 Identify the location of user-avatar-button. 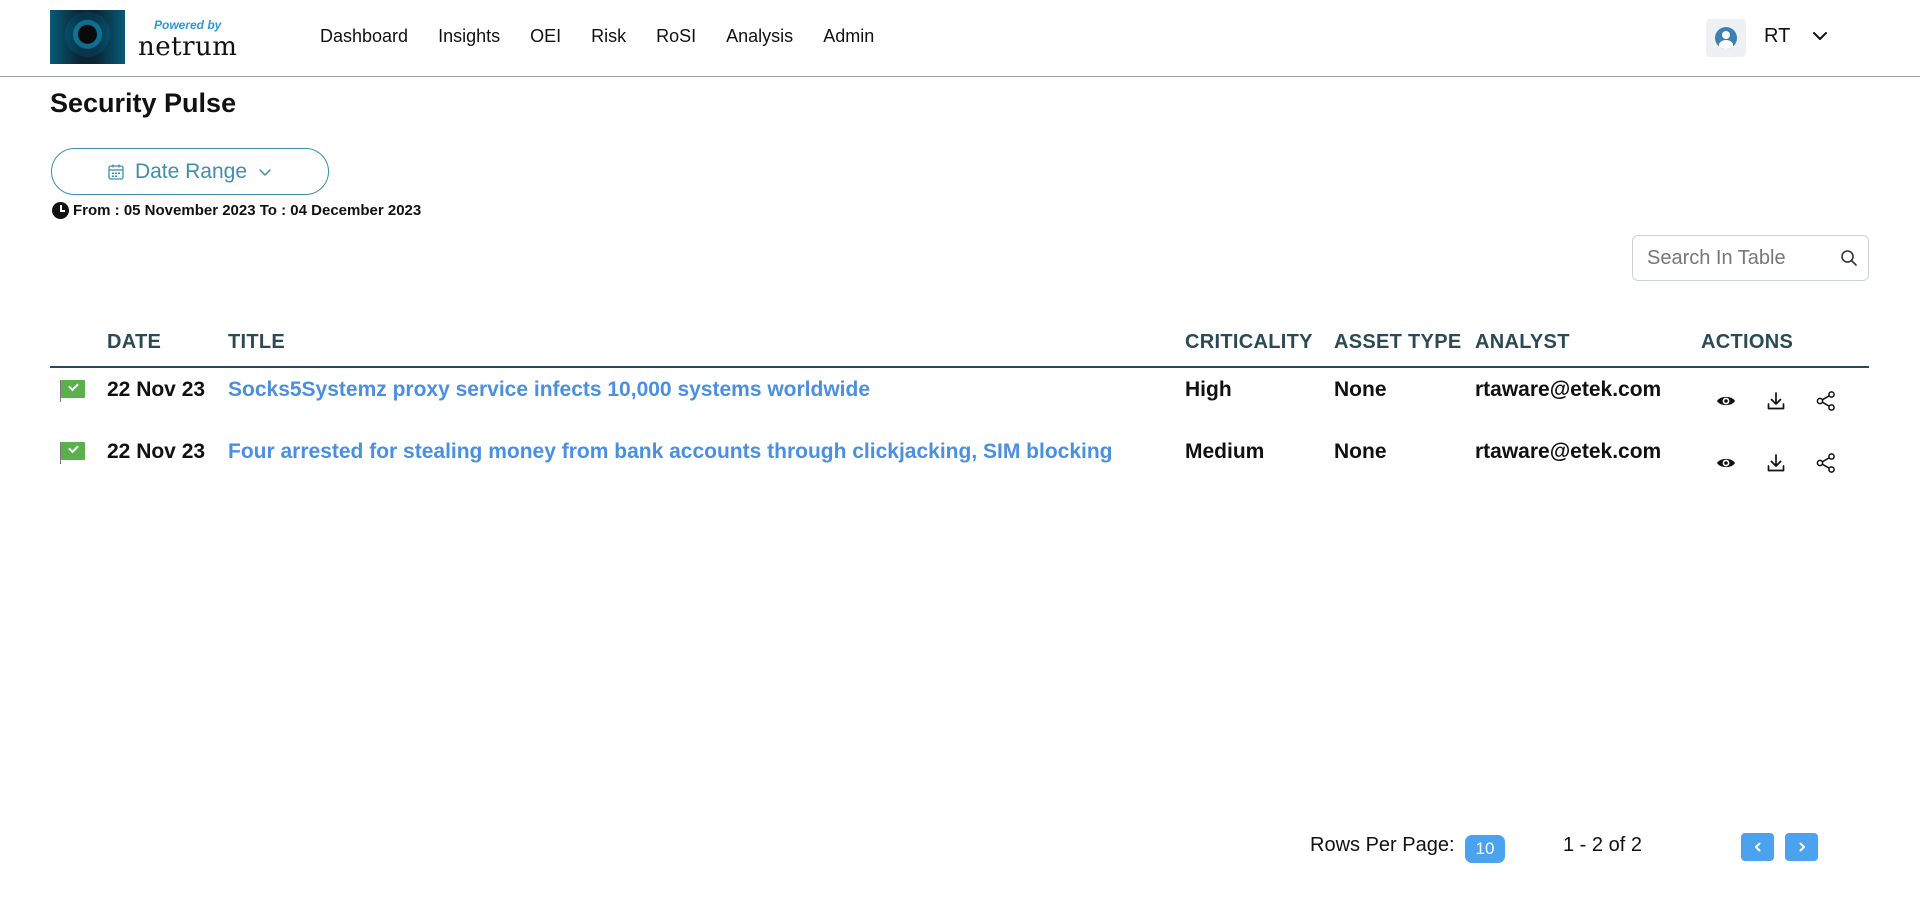
(1726, 38).